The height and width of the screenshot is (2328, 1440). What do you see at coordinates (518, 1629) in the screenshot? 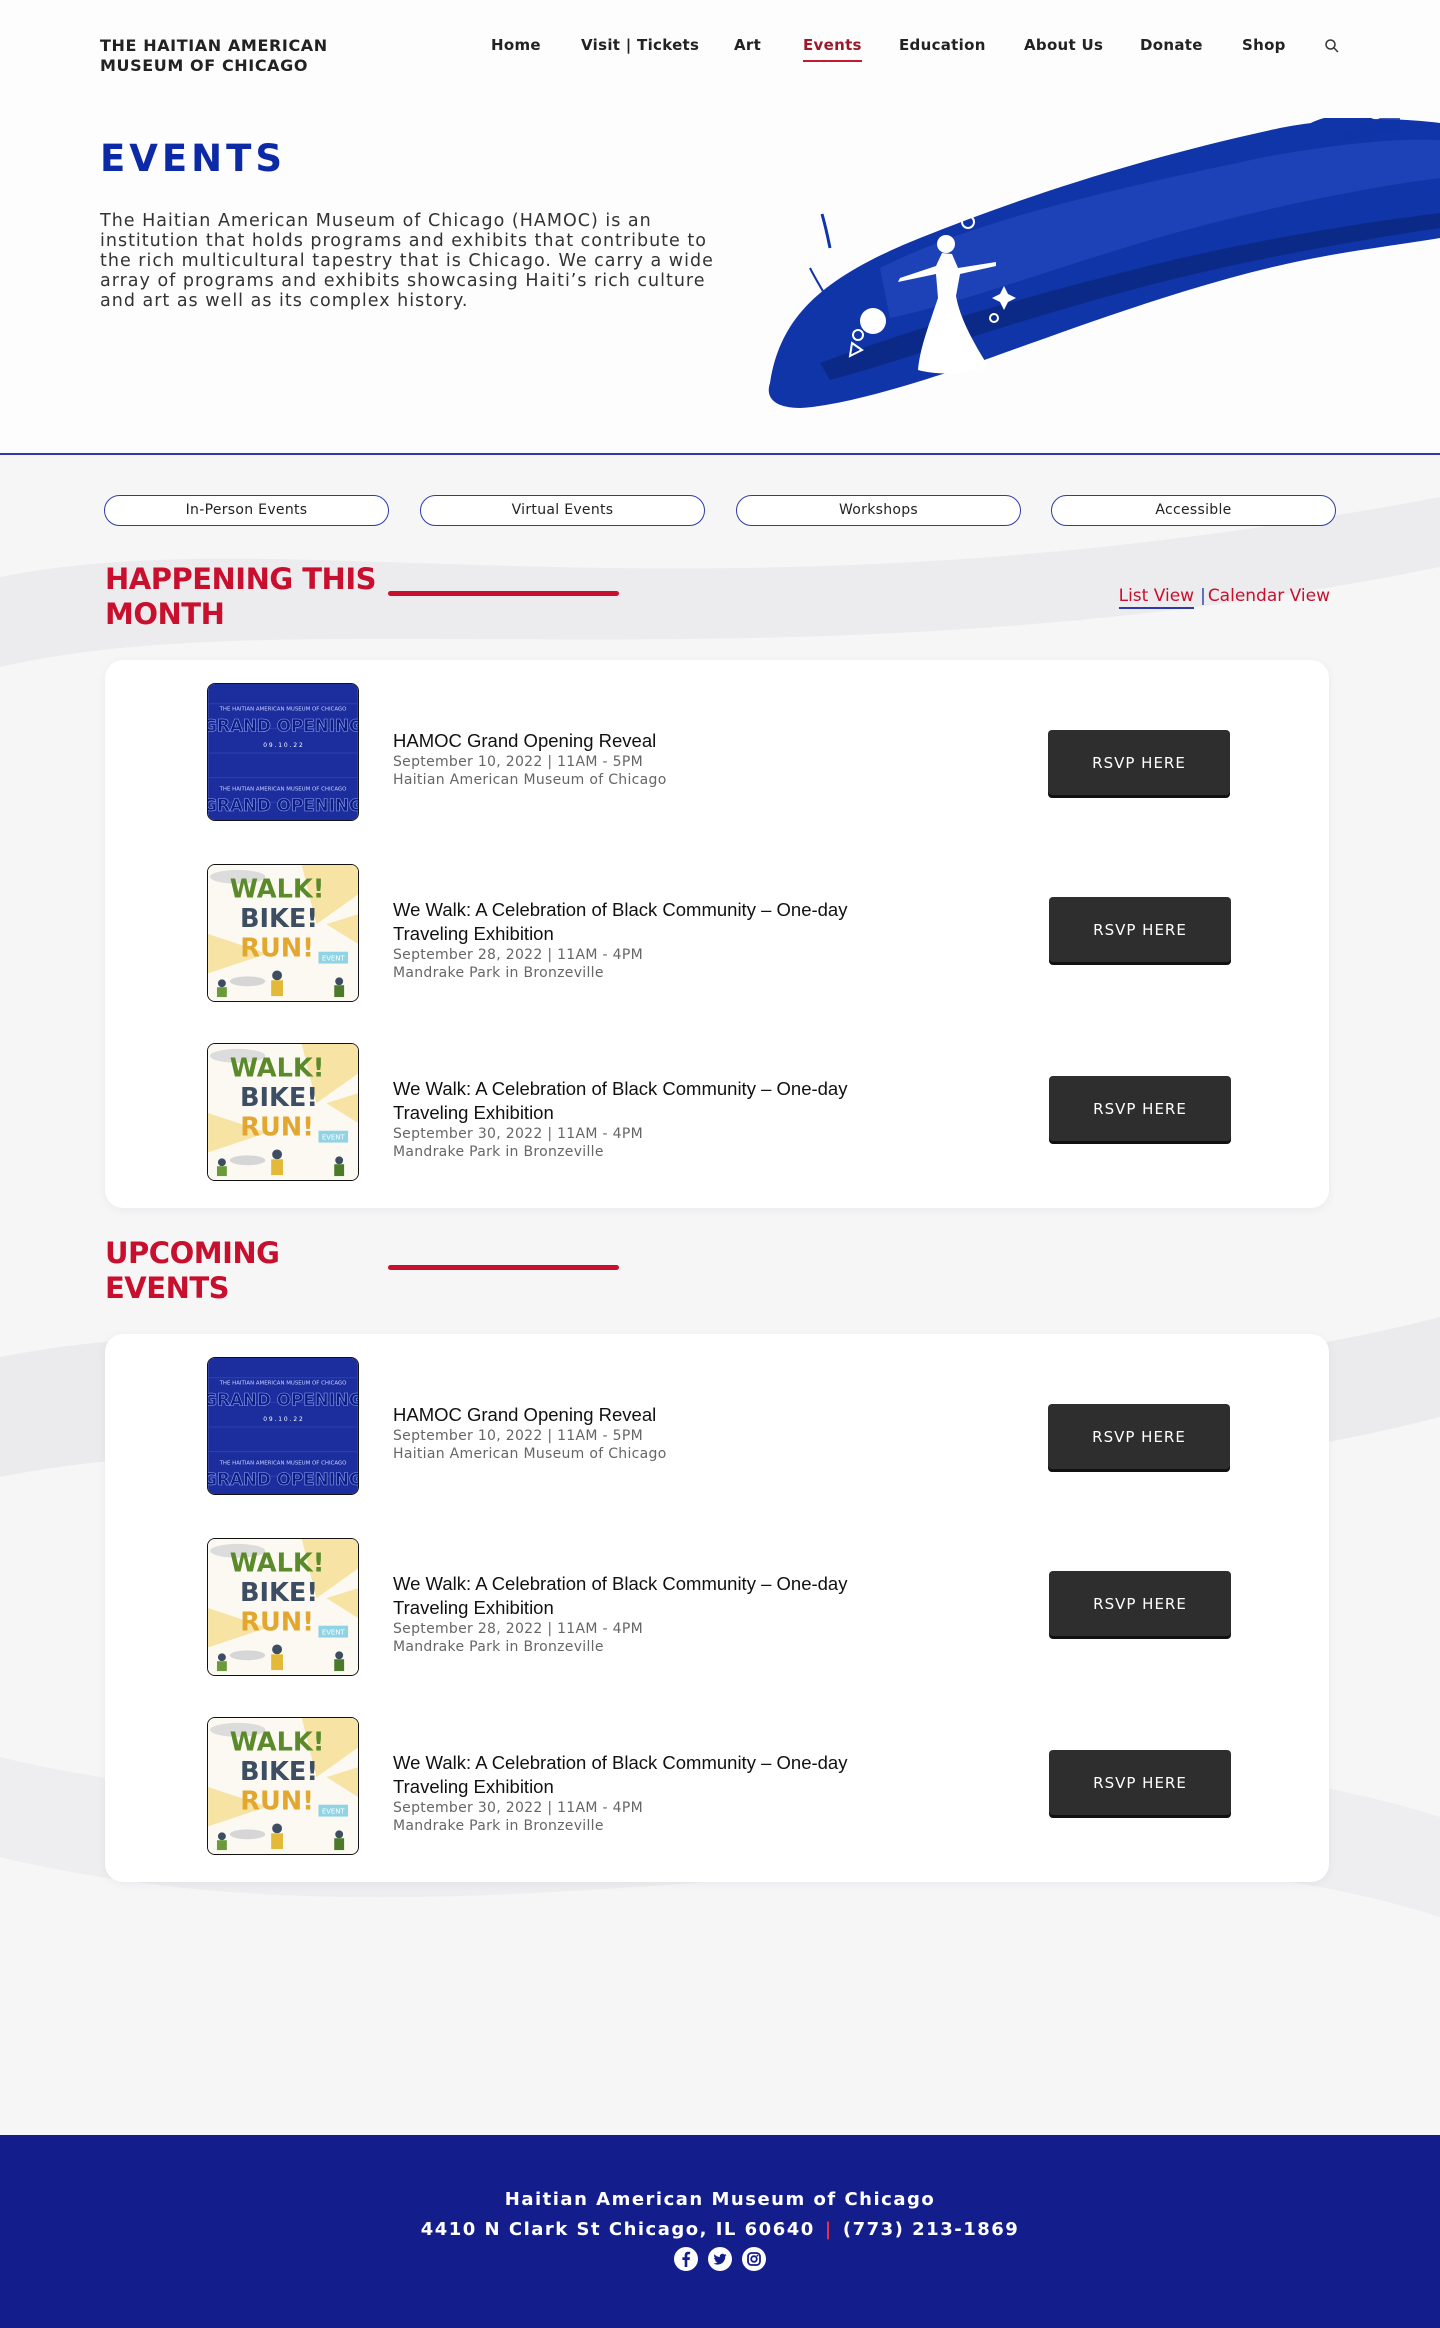
I see `event-date: September 28, 2022 | 11AM - 4PM` at bounding box center [518, 1629].